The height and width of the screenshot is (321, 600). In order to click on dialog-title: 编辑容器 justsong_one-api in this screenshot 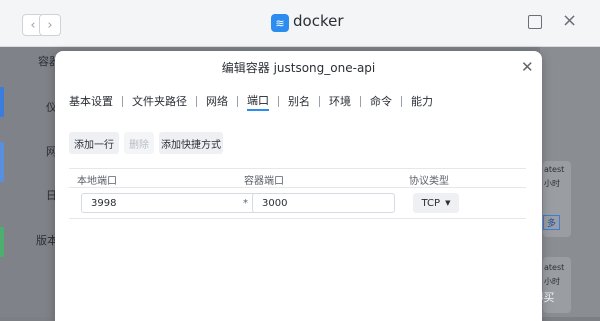, I will do `click(298, 68)`.